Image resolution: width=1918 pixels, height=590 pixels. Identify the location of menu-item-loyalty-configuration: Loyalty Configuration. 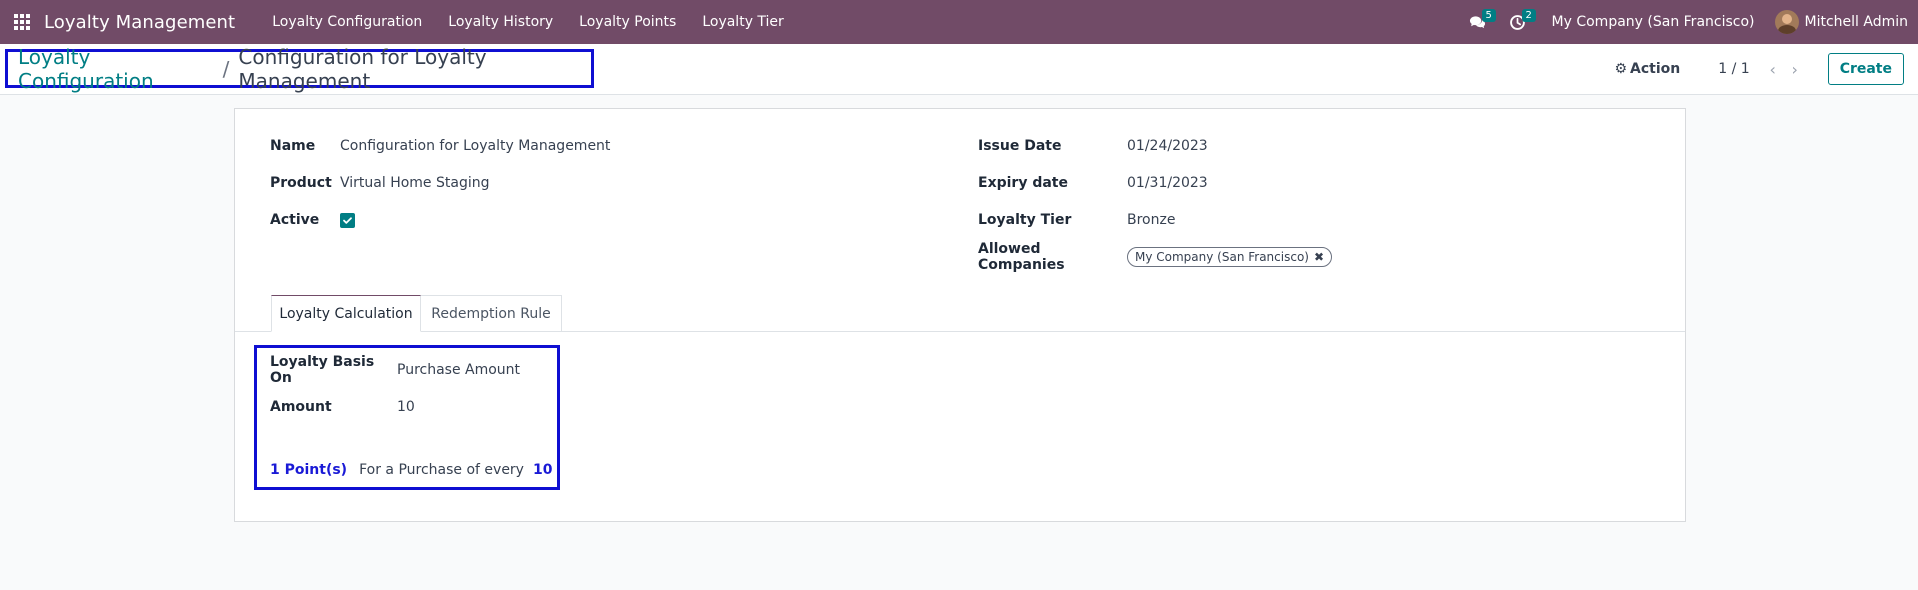
(347, 22).